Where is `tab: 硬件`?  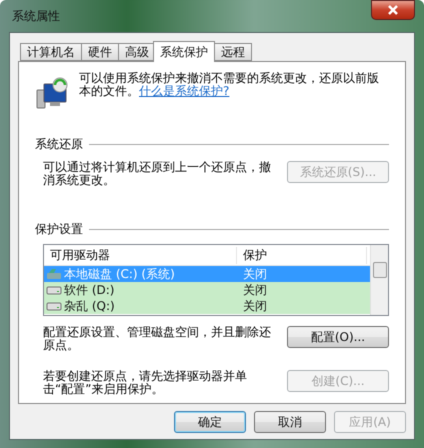
tab: 硬件 is located at coordinates (100, 52).